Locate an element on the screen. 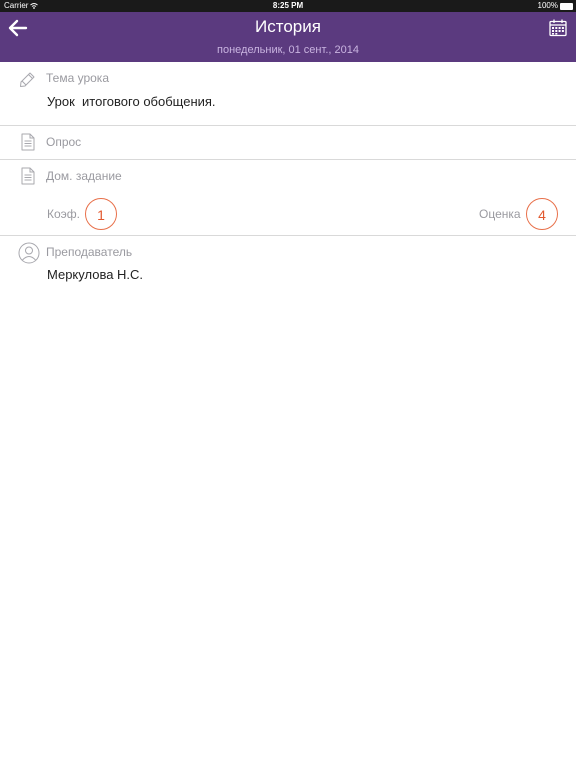 The width and height of the screenshot is (576, 768). teacher-label: Преподаватель is located at coordinates (89, 252).